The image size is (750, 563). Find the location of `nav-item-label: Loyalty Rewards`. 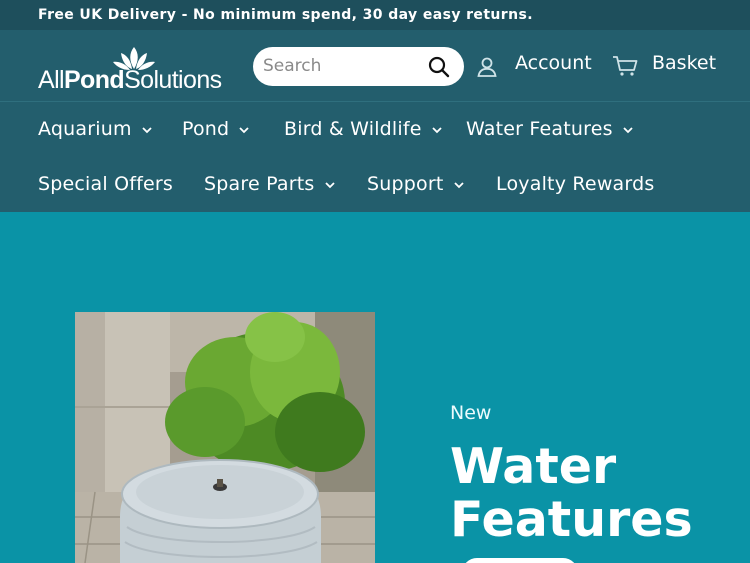

nav-item-label: Loyalty Rewards is located at coordinates (575, 184).